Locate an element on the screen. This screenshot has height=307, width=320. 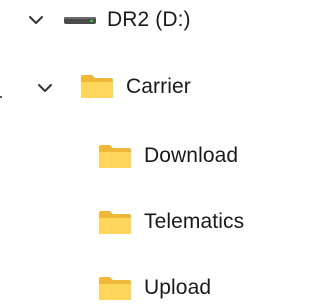
tree-item-drive: DR2 (D:) is located at coordinates (134, 20).